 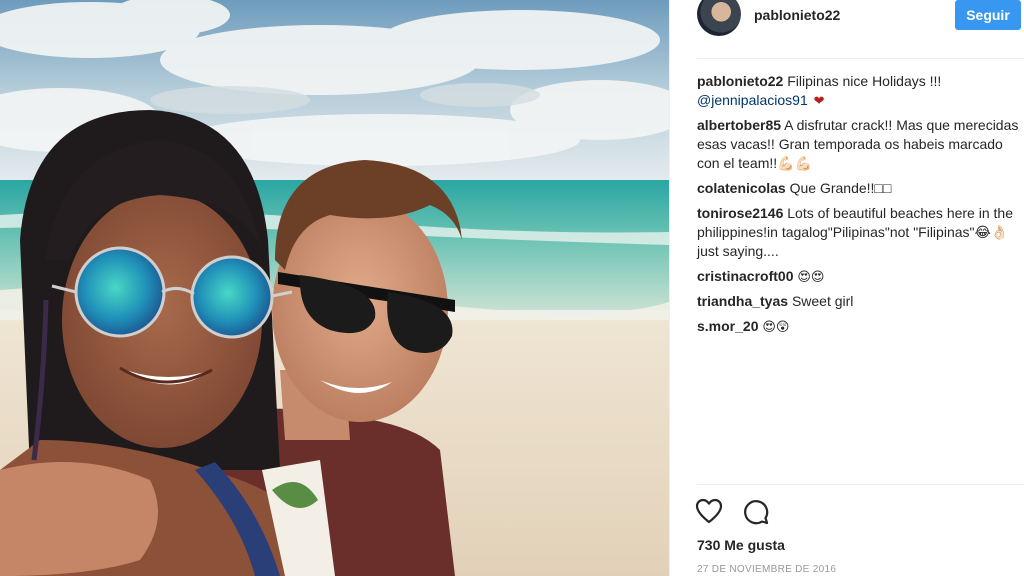 What do you see at coordinates (767, 569) in the screenshot?
I see `post-date: 27 DE NOVIEMBRE DE 2016` at bounding box center [767, 569].